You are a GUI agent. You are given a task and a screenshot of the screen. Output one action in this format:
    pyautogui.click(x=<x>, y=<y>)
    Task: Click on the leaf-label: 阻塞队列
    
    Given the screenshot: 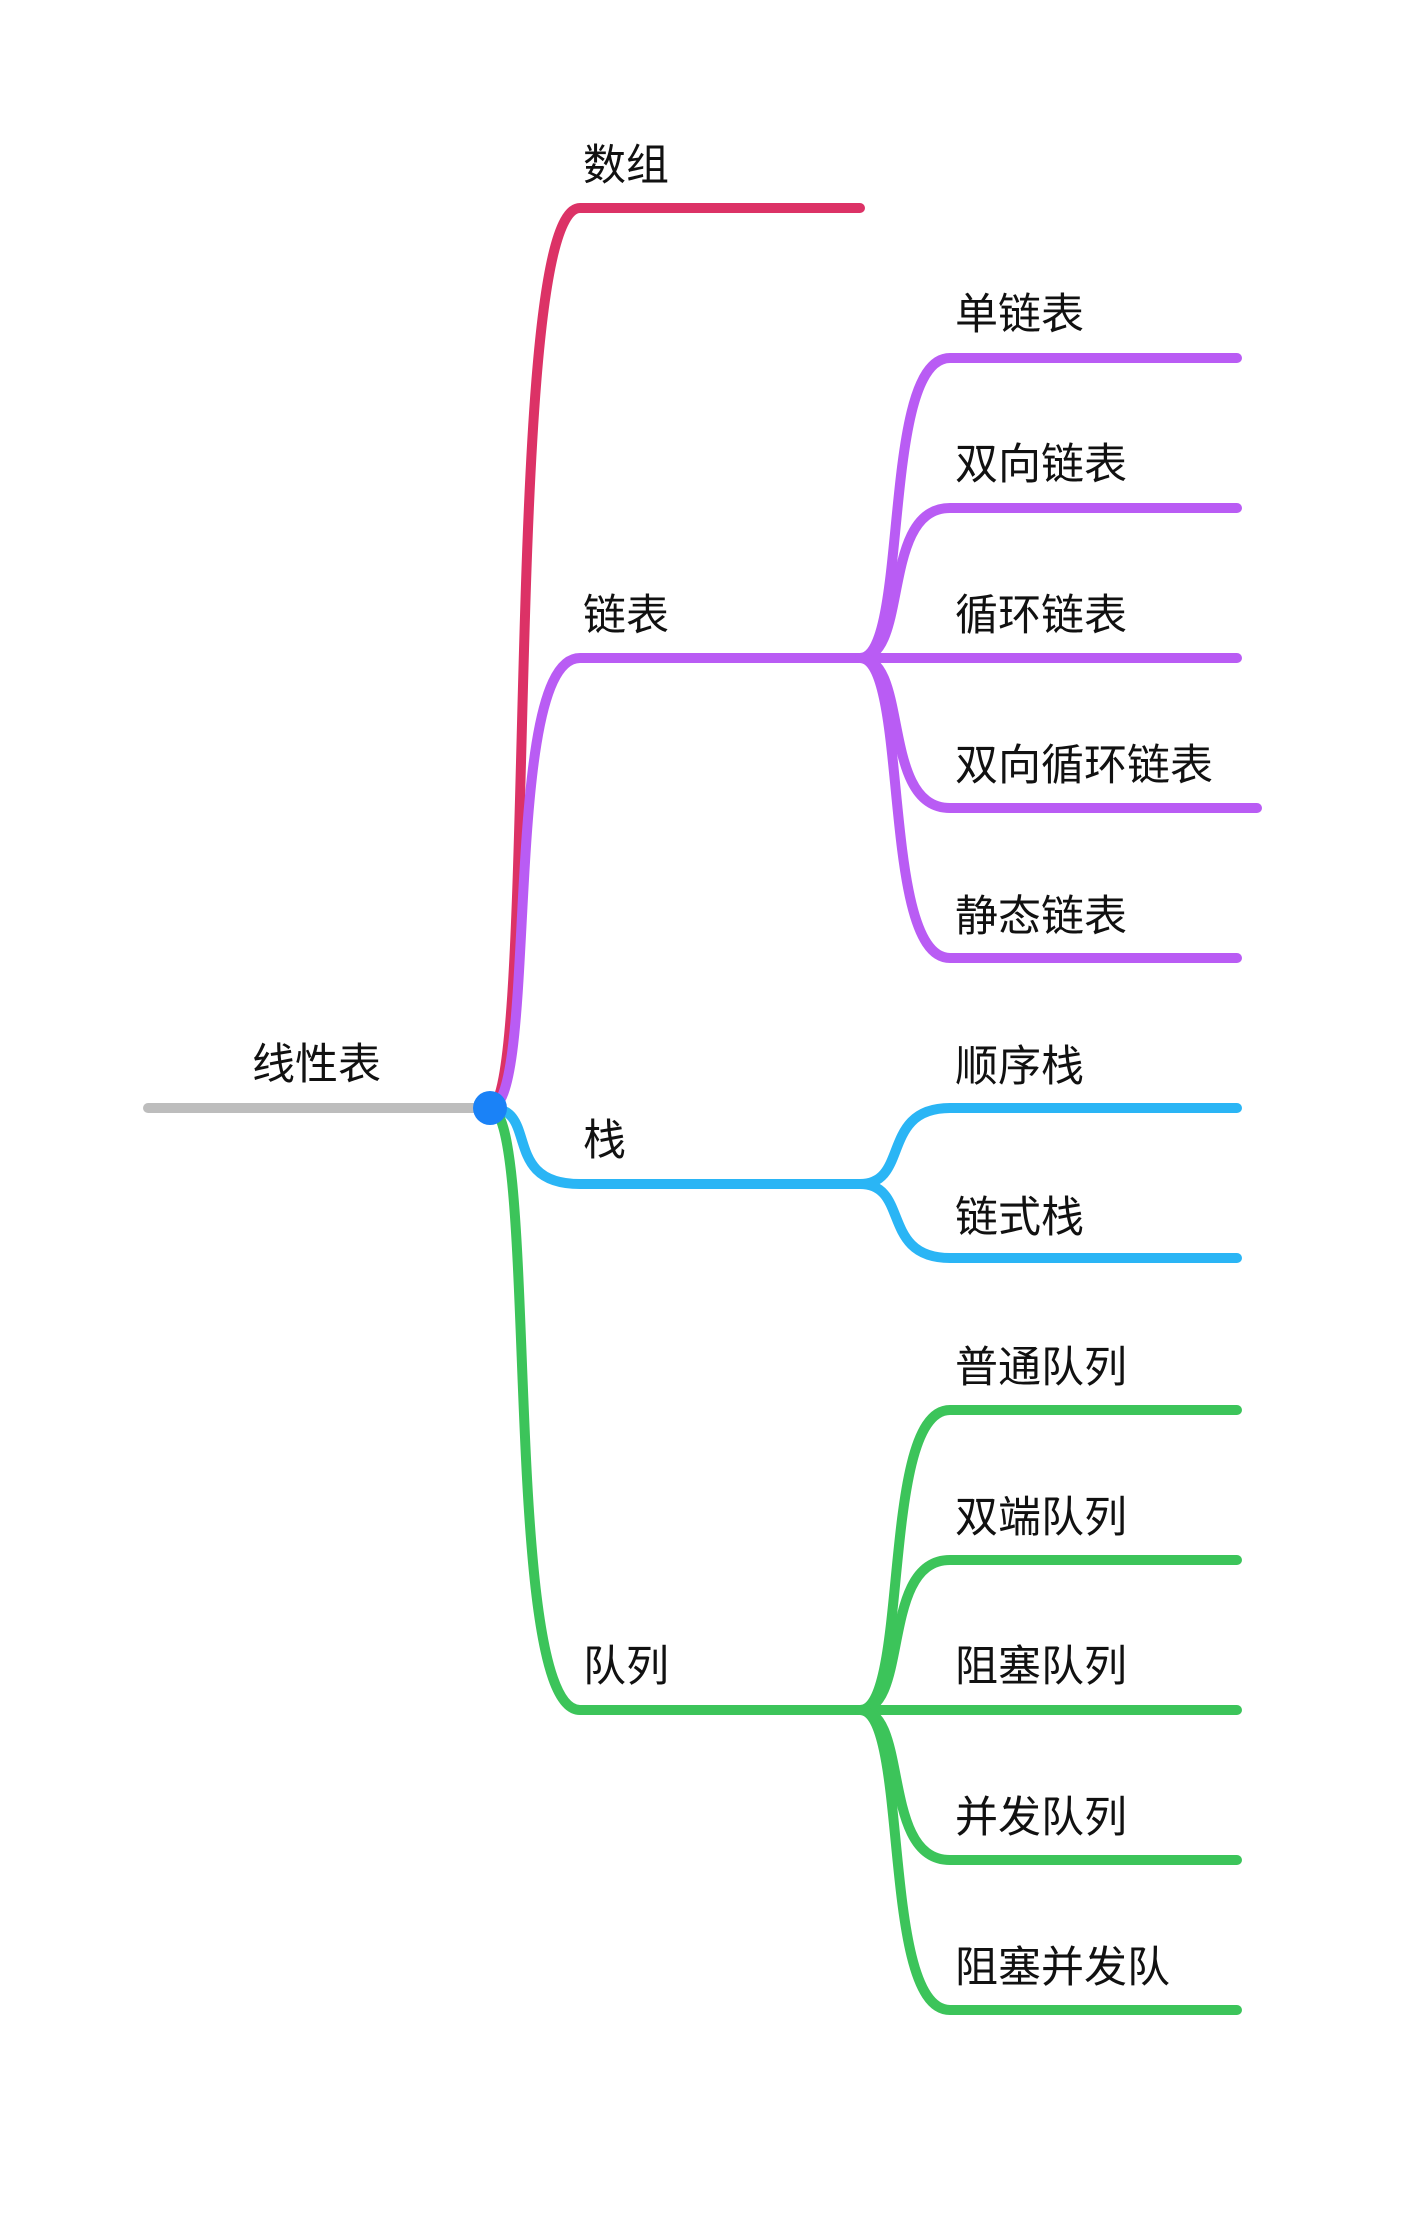 What is the action you would take?
    pyautogui.click(x=1041, y=1667)
    